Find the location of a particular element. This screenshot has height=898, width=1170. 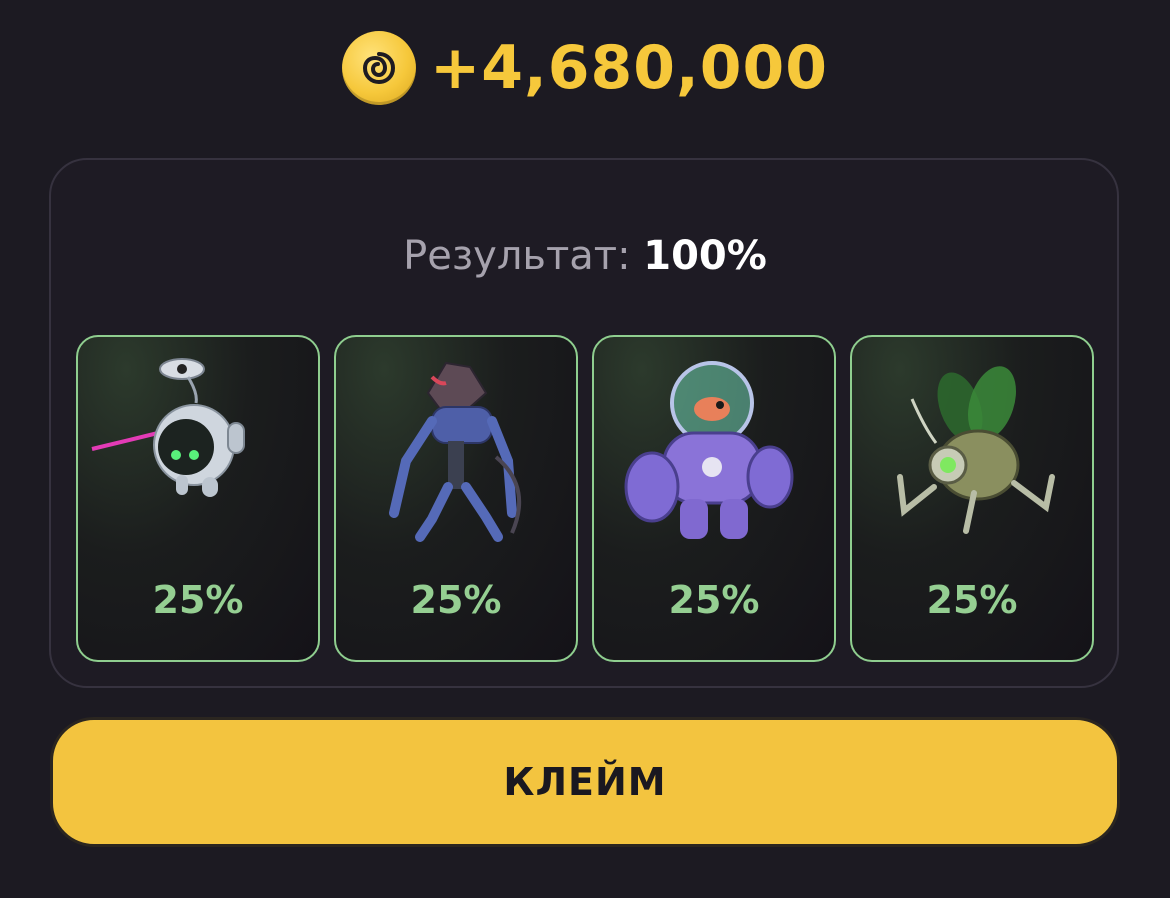

result-line: Результат: 100% is located at coordinates (585, 256).